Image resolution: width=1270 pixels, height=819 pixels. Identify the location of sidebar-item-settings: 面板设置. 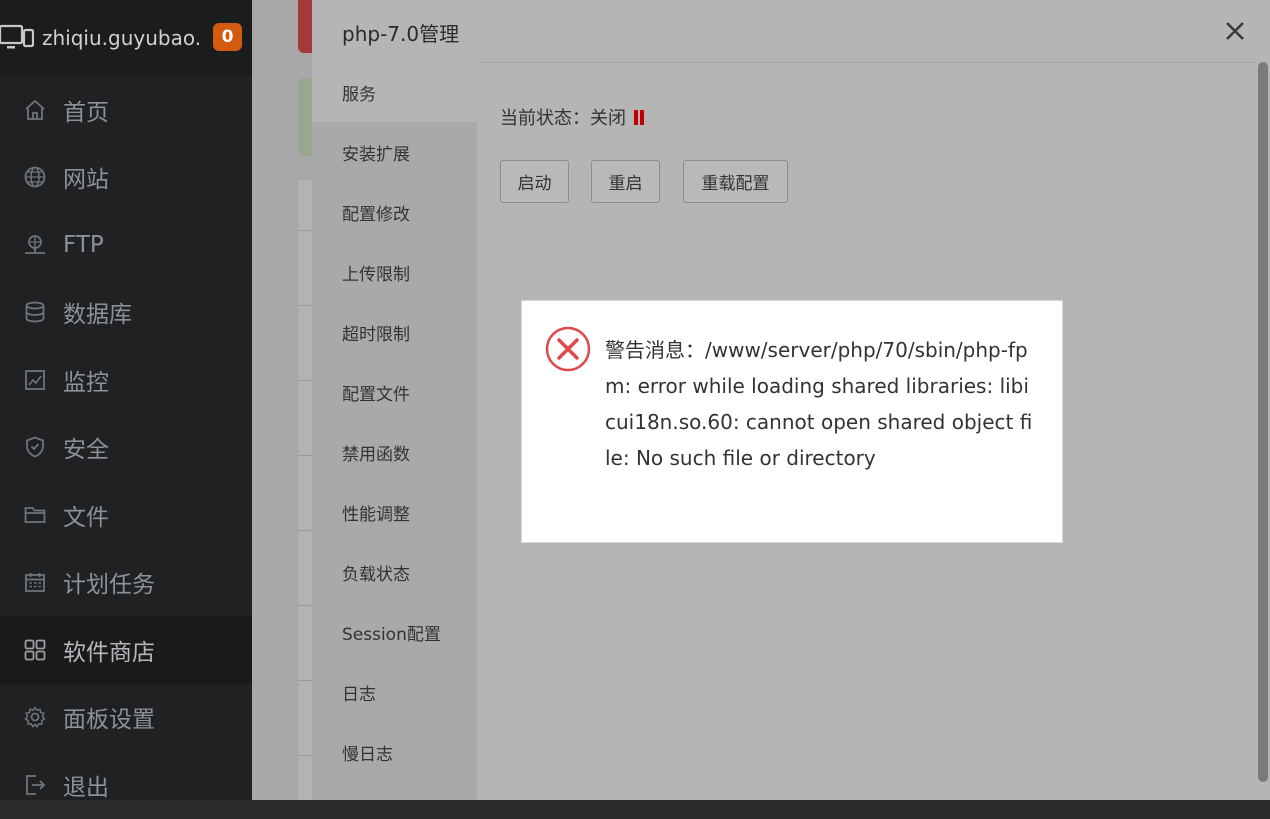
(126, 718).